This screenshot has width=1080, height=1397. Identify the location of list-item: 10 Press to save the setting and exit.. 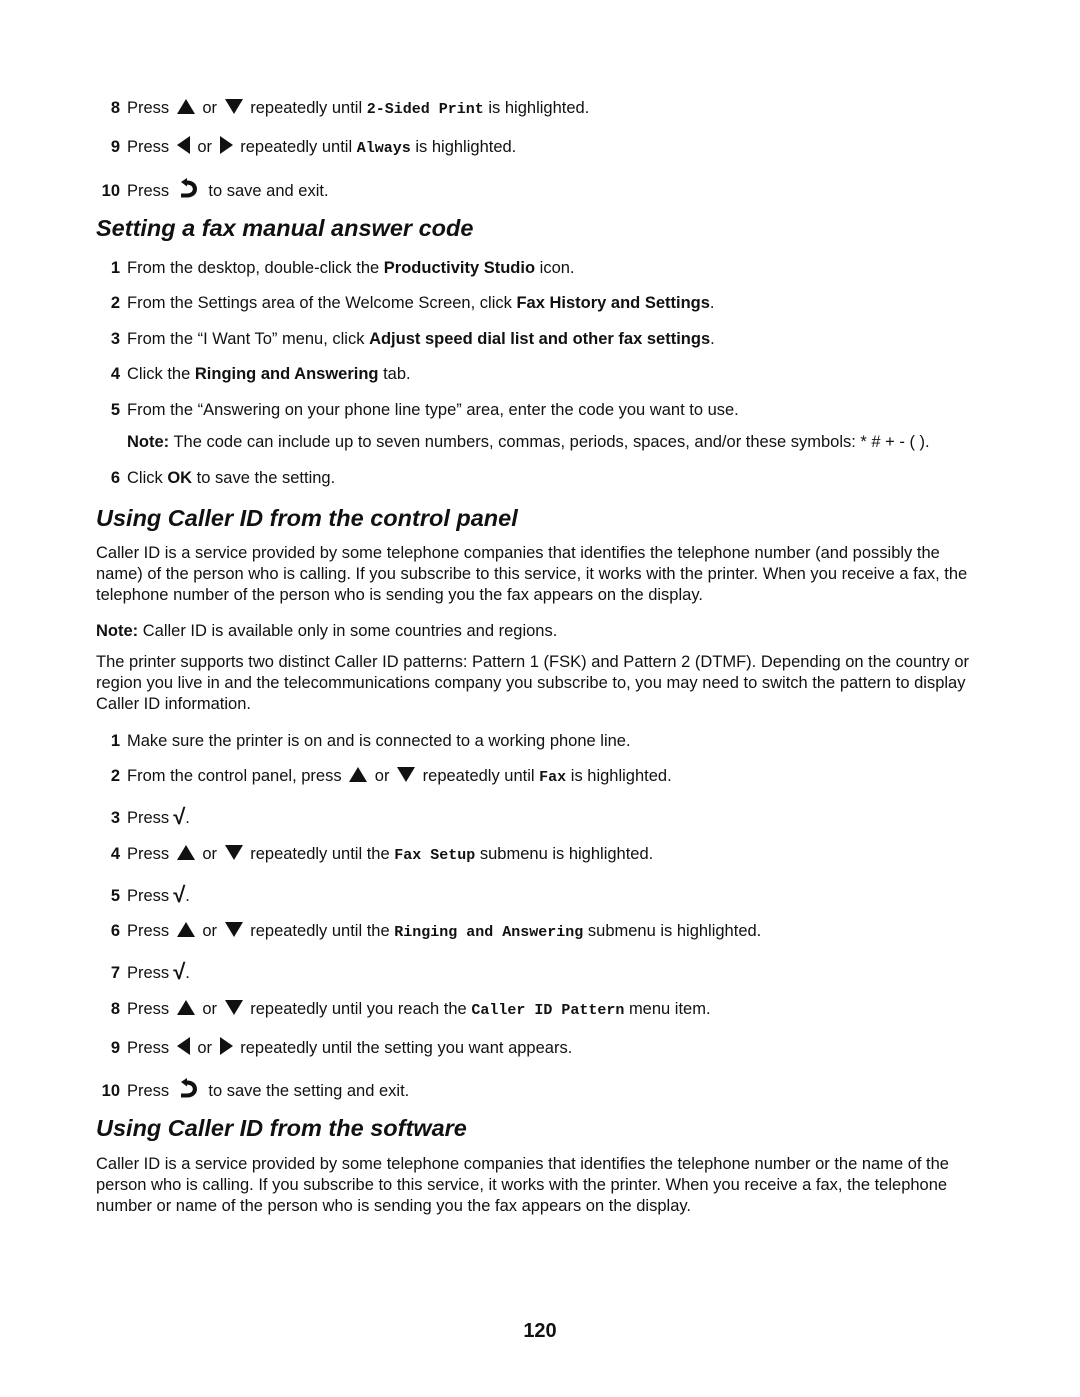
(546, 1089).